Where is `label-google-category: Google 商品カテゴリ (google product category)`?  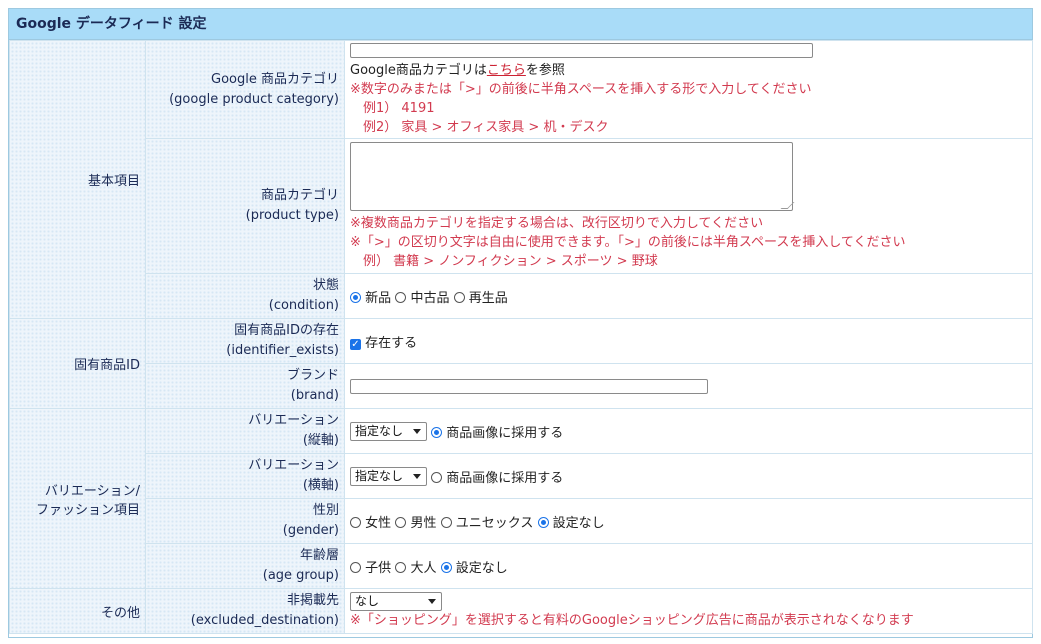
label-google-category: Google 商品カテゴリ (google product category) is located at coordinates (245, 89).